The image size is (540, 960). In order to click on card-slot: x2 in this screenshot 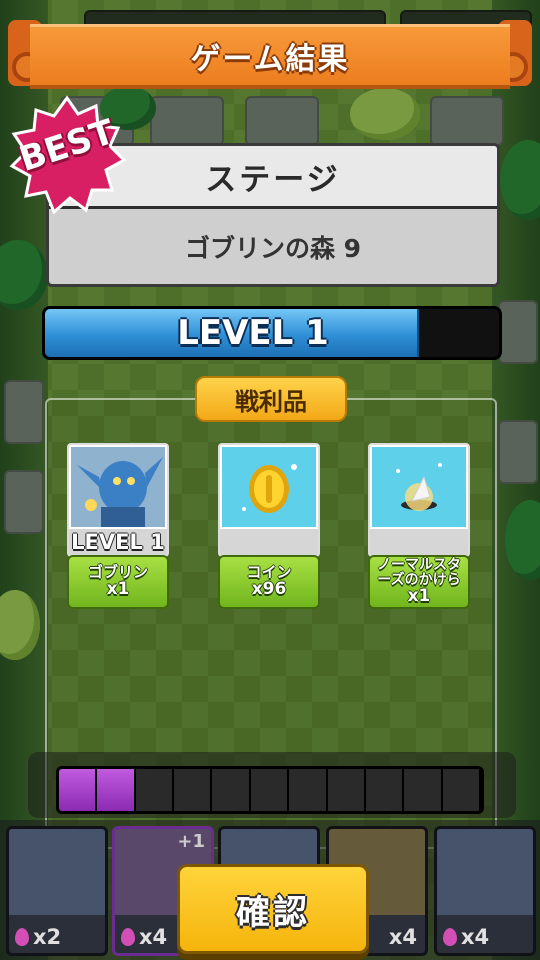, I will do `click(57, 891)`.